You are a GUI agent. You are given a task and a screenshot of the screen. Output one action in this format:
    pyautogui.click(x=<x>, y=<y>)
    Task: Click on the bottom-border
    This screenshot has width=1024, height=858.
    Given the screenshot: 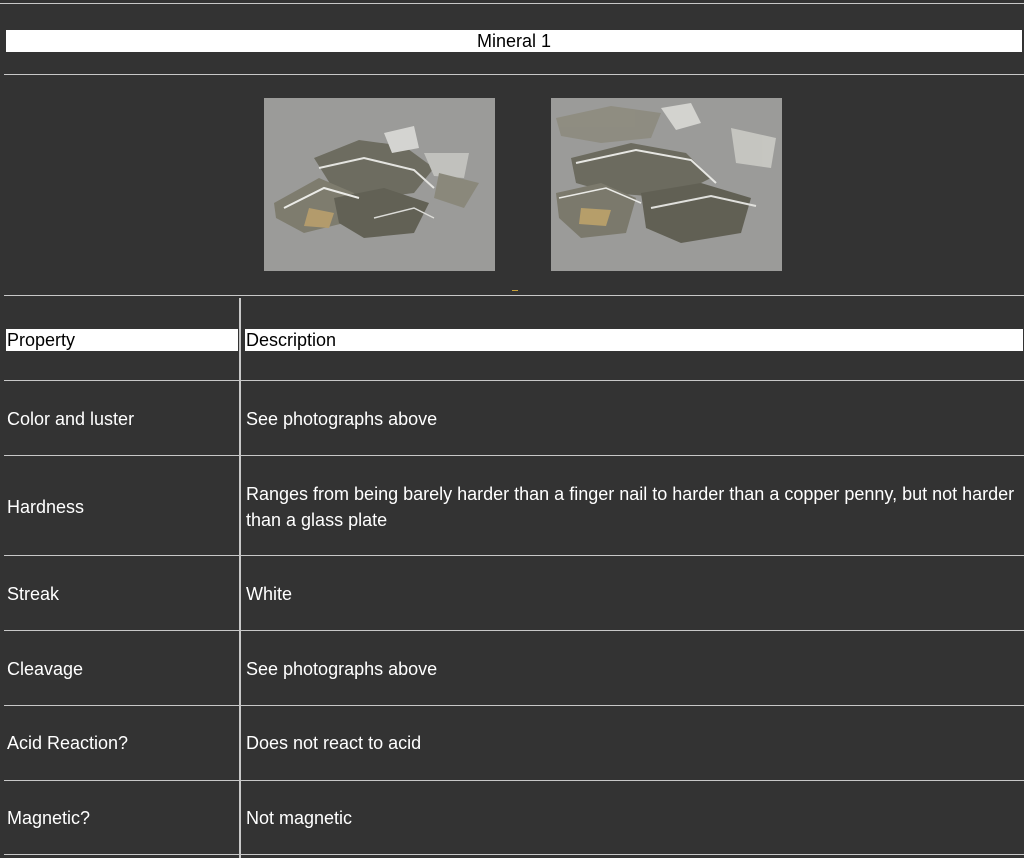 What is the action you would take?
    pyautogui.click(x=514, y=854)
    